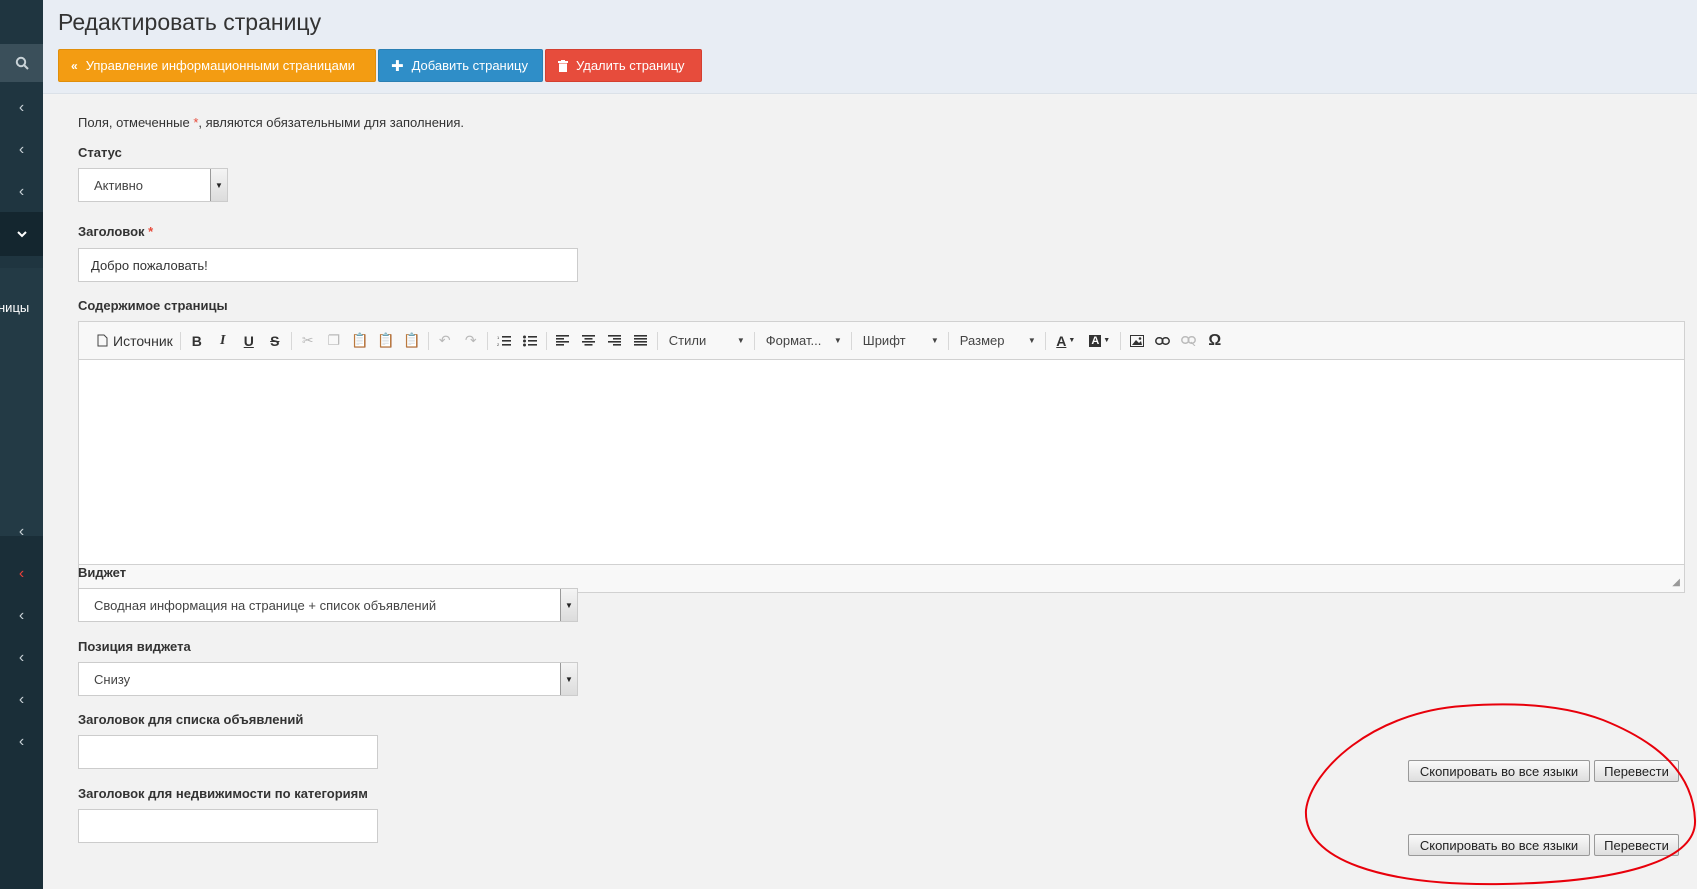 This screenshot has height=889, width=1697. What do you see at coordinates (360, 341) in the screenshot?
I see `paste-icon: 📋` at bounding box center [360, 341].